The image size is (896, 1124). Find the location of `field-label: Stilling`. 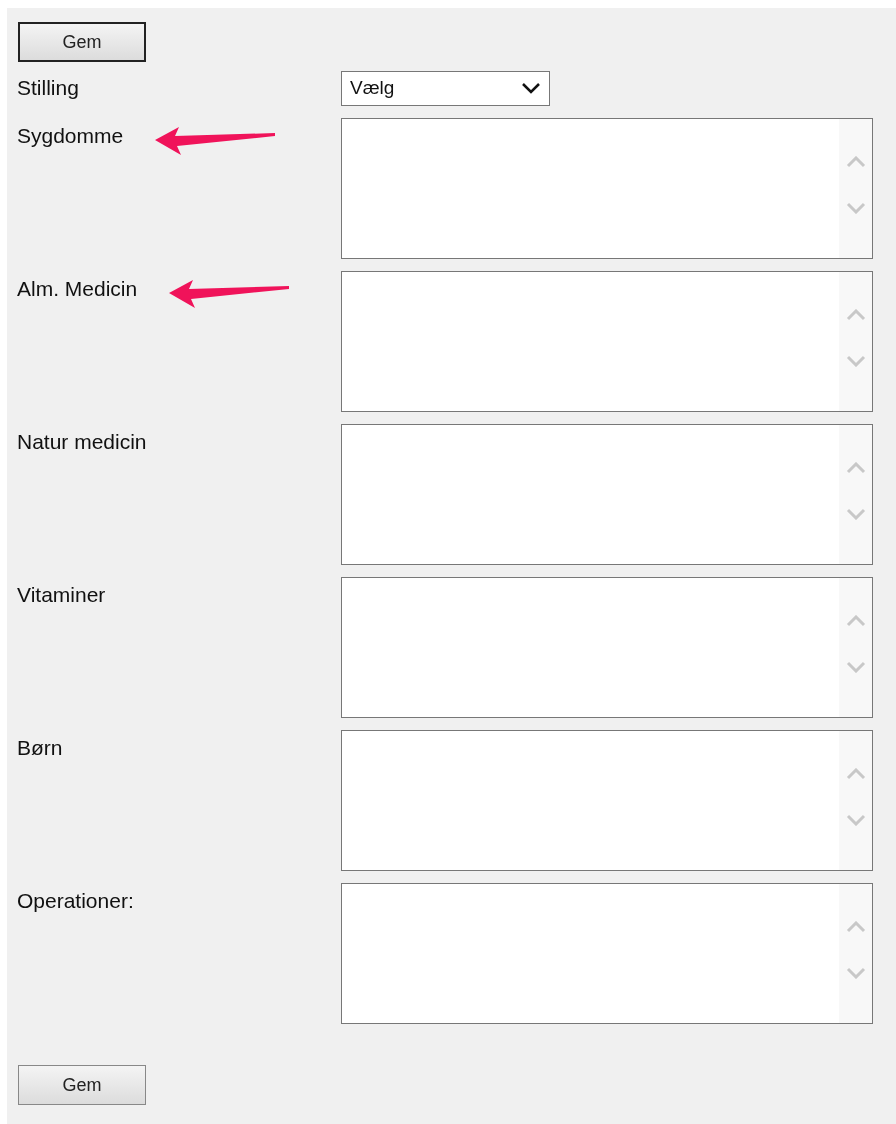

field-label: Stilling is located at coordinates (48, 88).